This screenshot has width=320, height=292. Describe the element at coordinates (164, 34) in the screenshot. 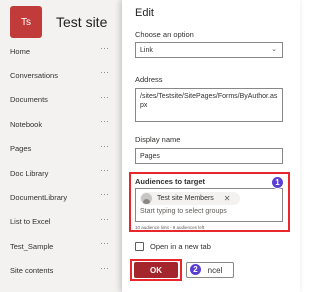

I see `option-label: Choose an option` at that location.